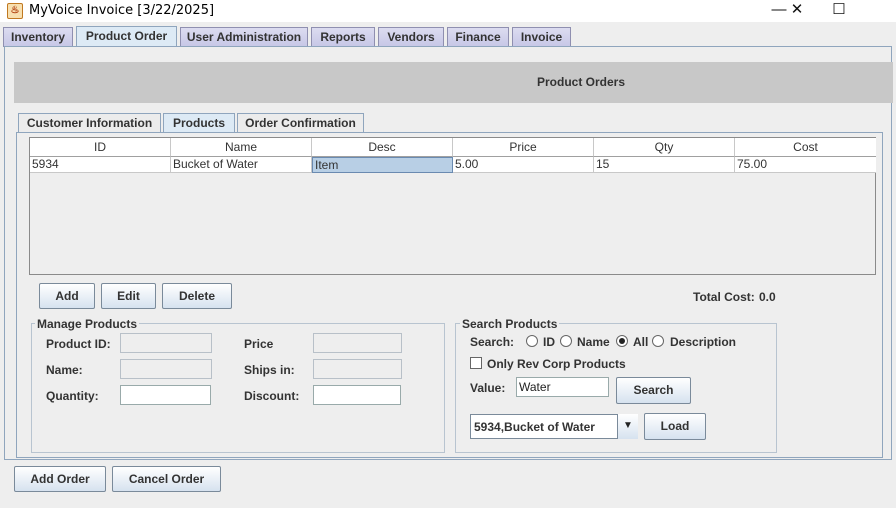 Image resolution: width=896 pixels, height=508 pixels. Describe the element at coordinates (805, 147) in the screenshot. I see `column-header-cost: Cost` at that location.